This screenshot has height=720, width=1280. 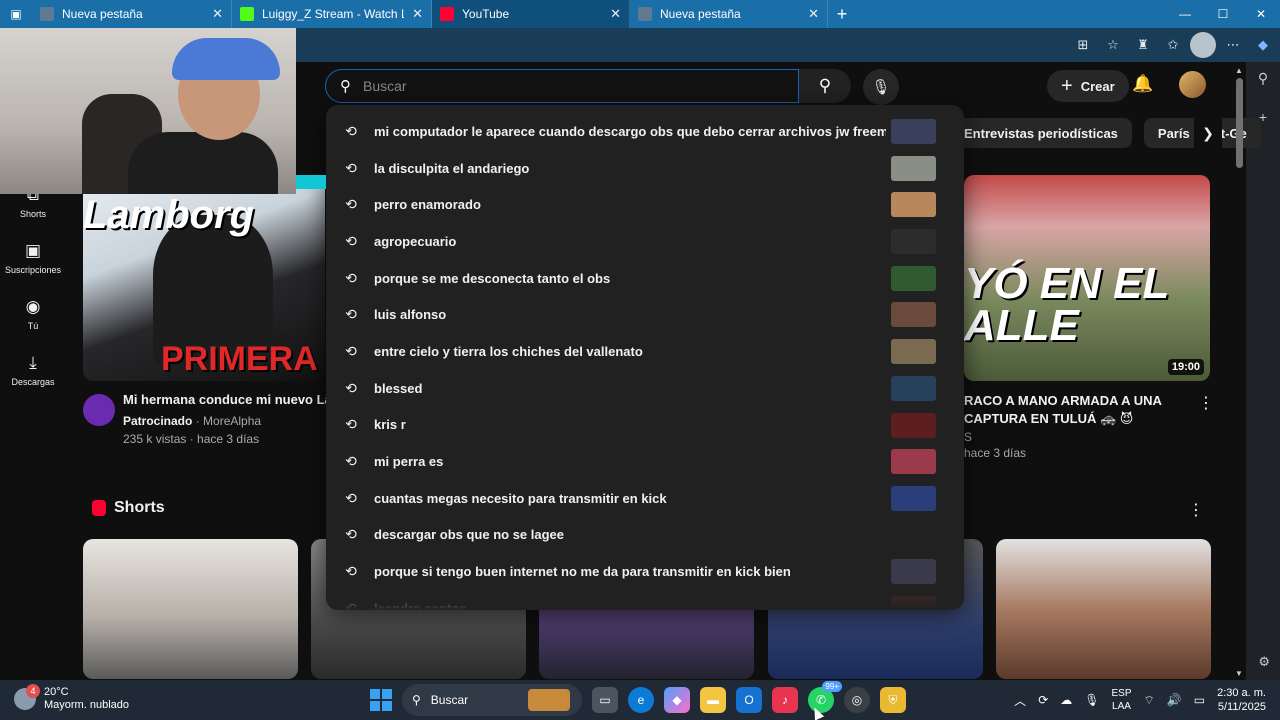 I want to click on sync-icon: ⟳, so click(x=1043, y=700).